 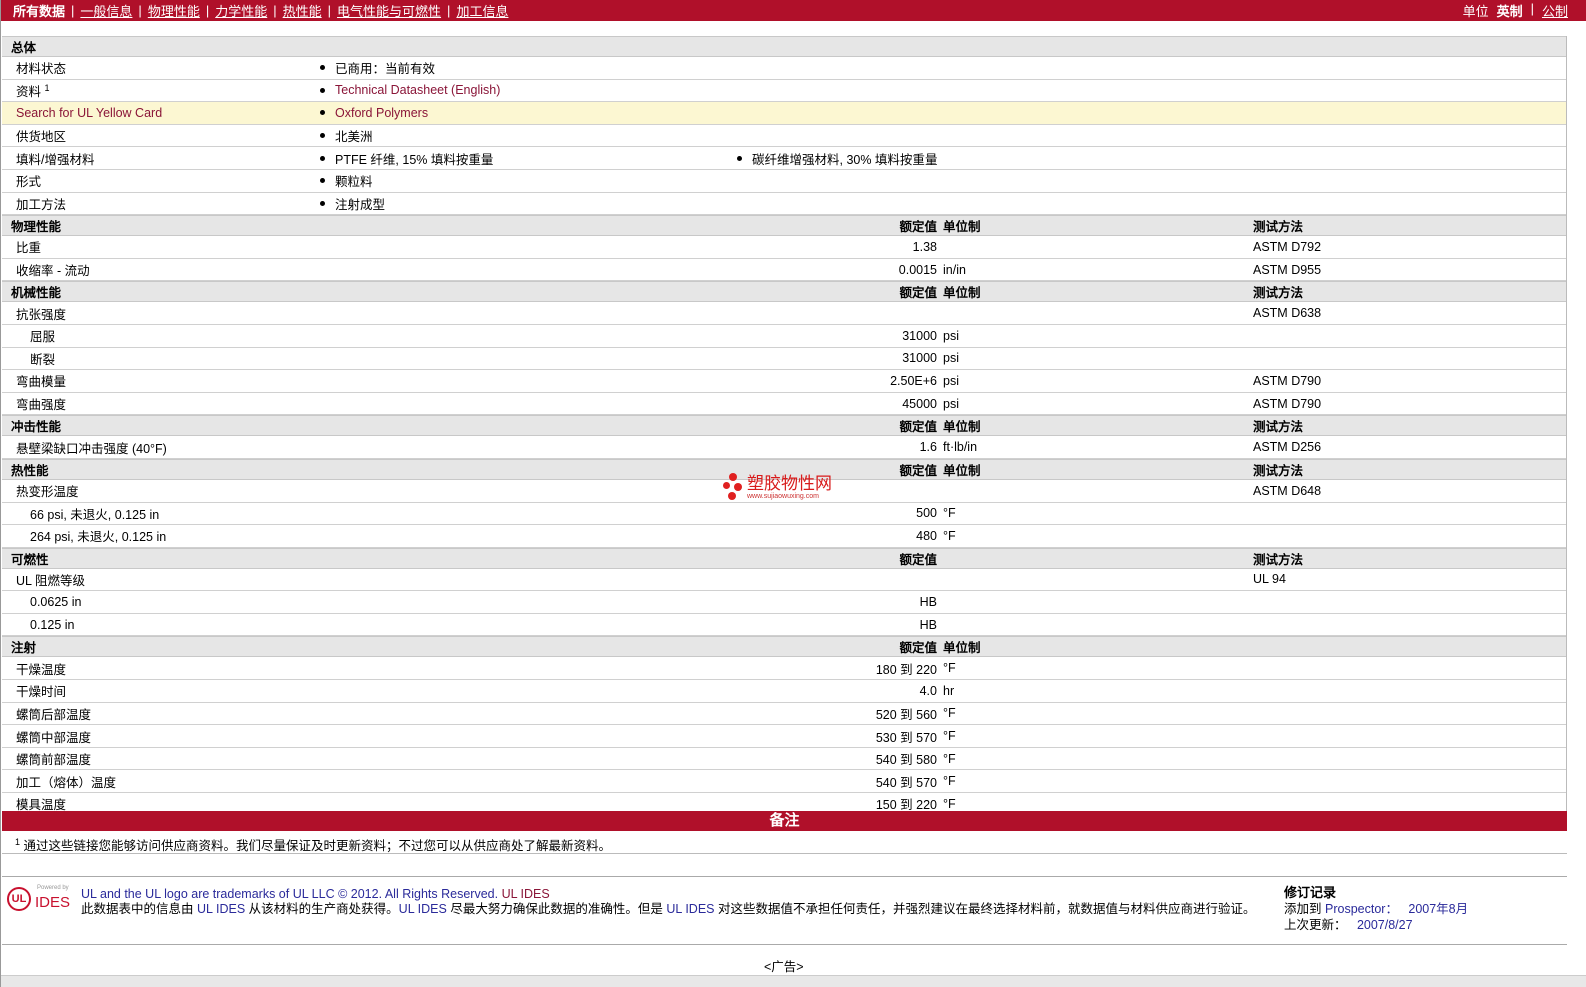 What do you see at coordinates (302, 10) in the screenshot?
I see `nav-tab-4: 热性能` at bounding box center [302, 10].